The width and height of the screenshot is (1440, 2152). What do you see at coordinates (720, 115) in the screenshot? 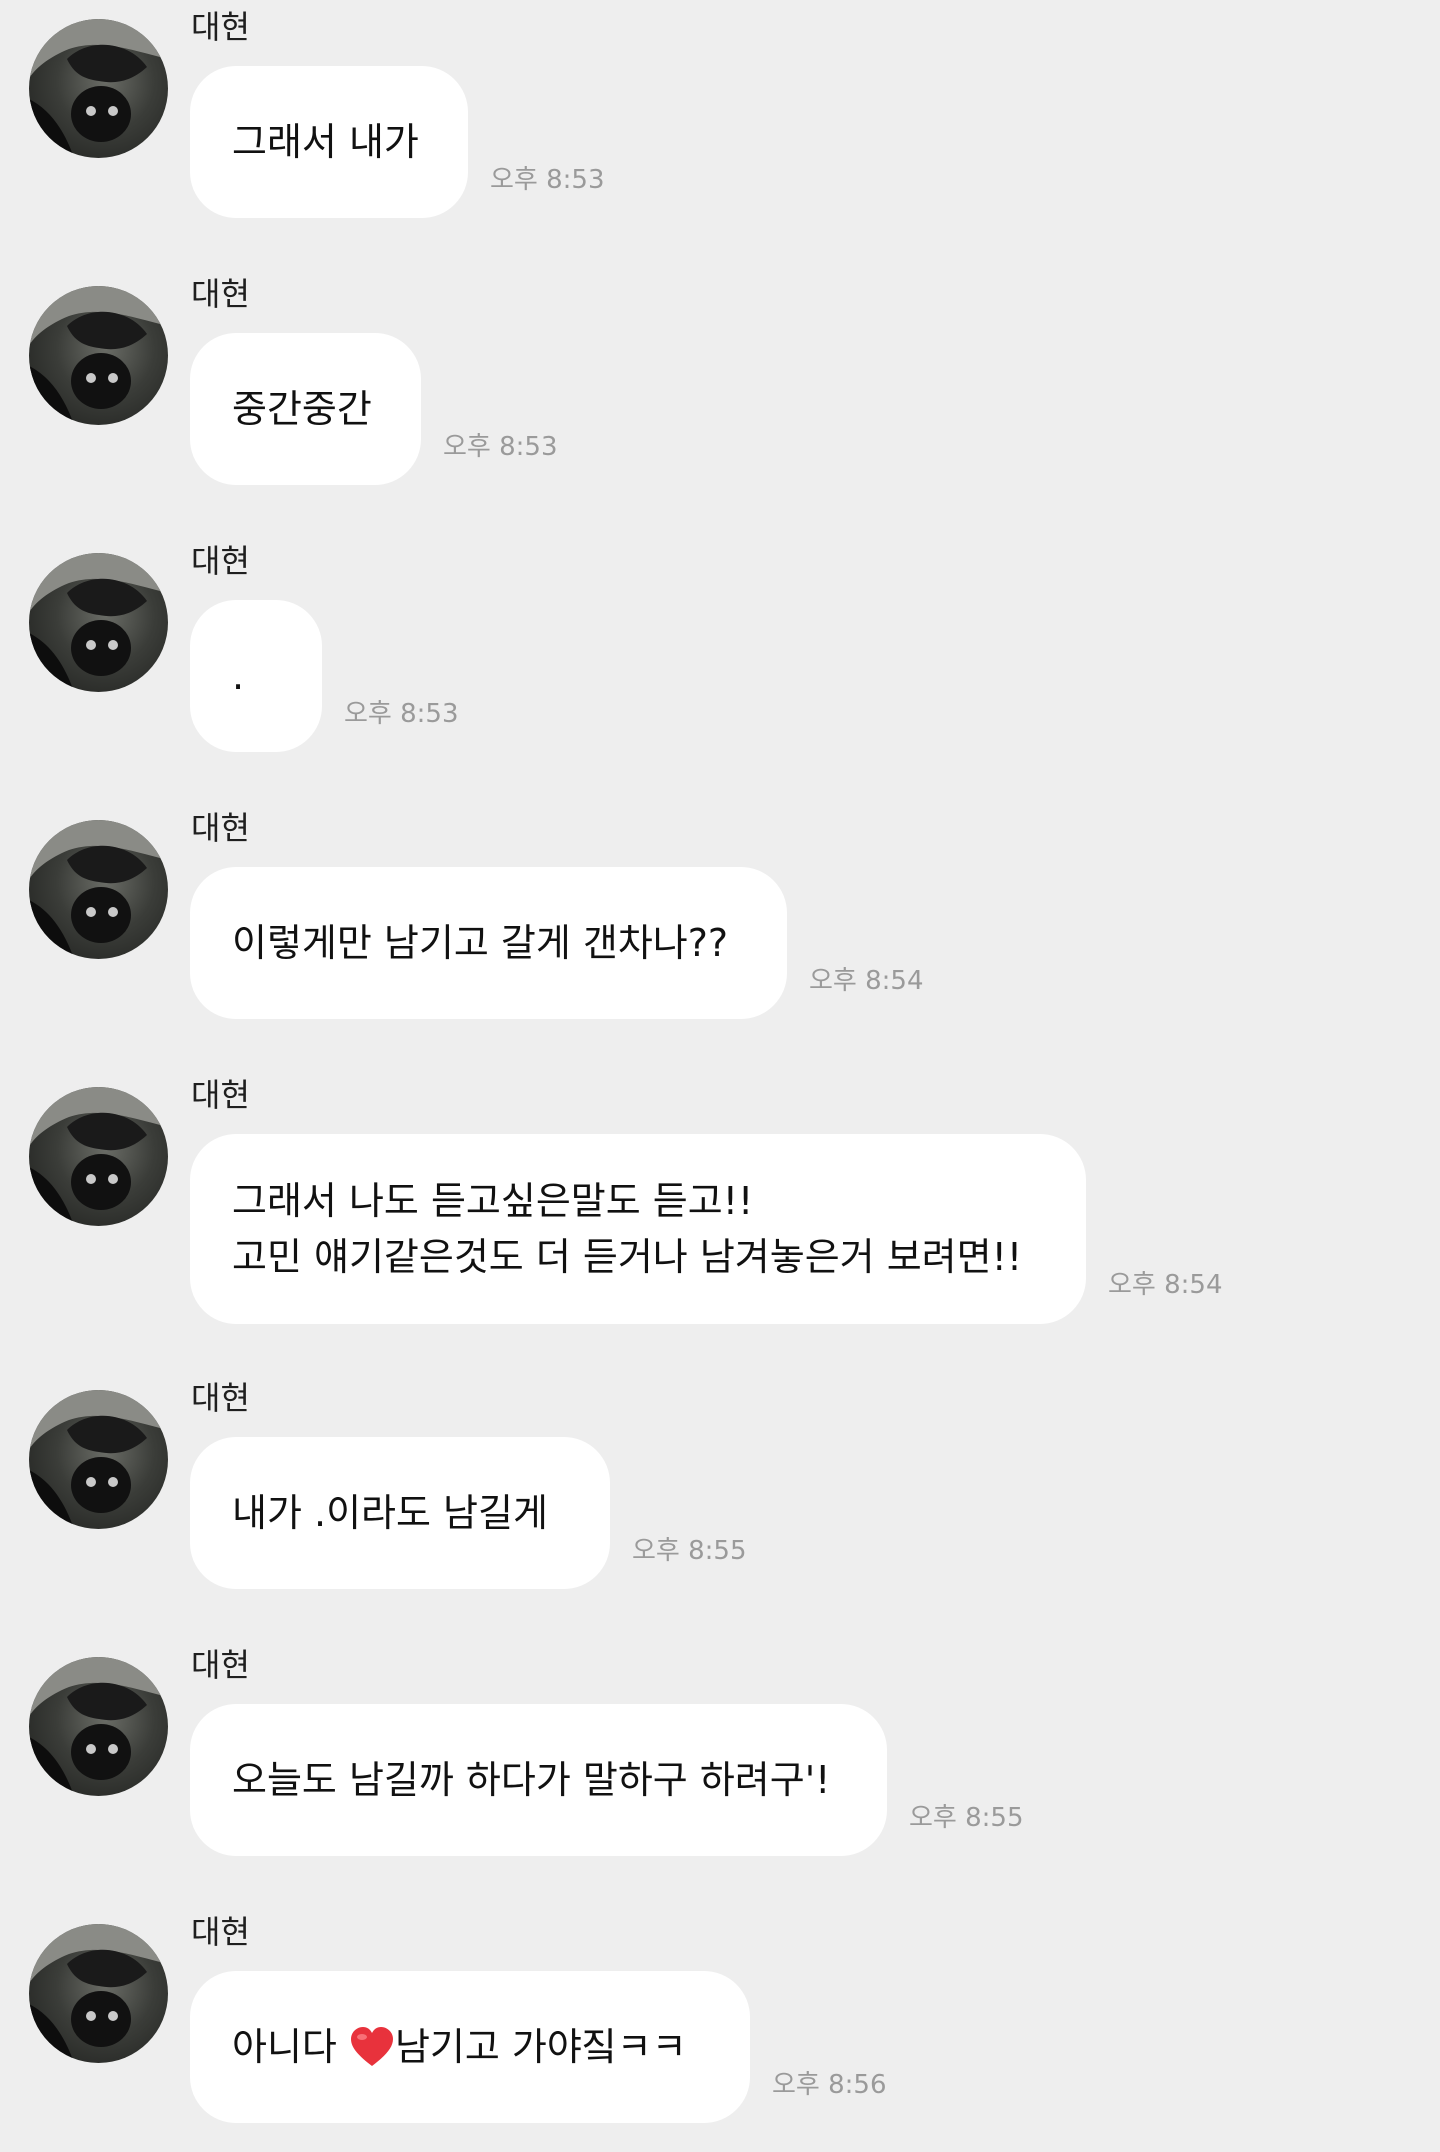
I see `message-row: 대현 그래서 내가 오후 8:53` at bounding box center [720, 115].